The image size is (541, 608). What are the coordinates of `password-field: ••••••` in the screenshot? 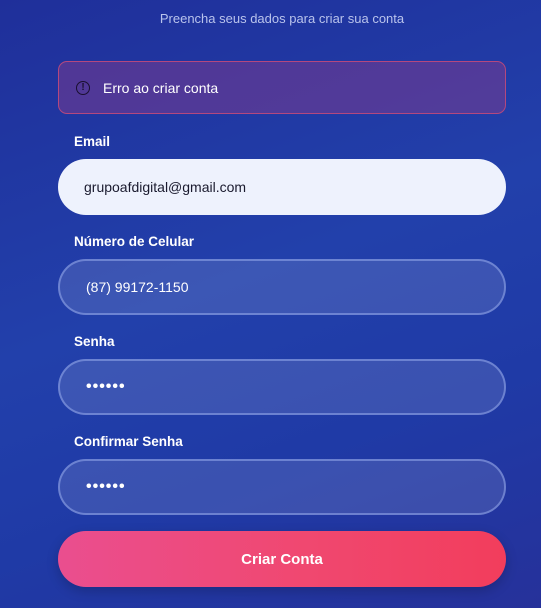 It's located at (282, 387).